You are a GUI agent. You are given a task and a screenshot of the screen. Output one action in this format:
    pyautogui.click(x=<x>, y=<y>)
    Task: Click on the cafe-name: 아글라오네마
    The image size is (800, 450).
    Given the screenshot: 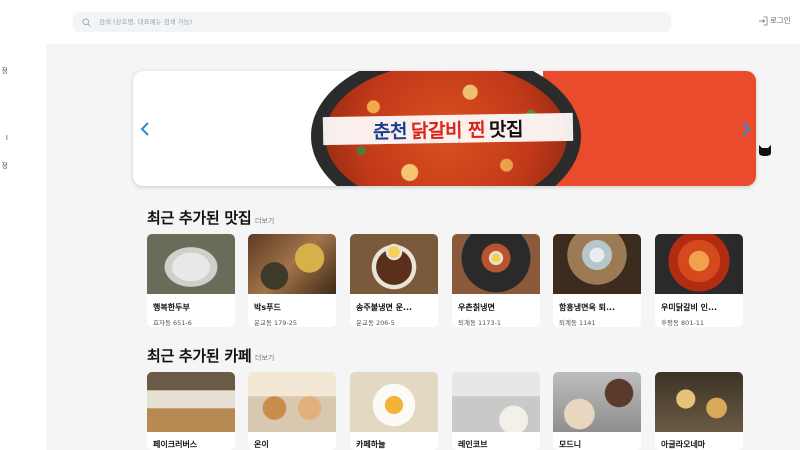 What is the action you would take?
    pyautogui.click(x=683, y=444)
    